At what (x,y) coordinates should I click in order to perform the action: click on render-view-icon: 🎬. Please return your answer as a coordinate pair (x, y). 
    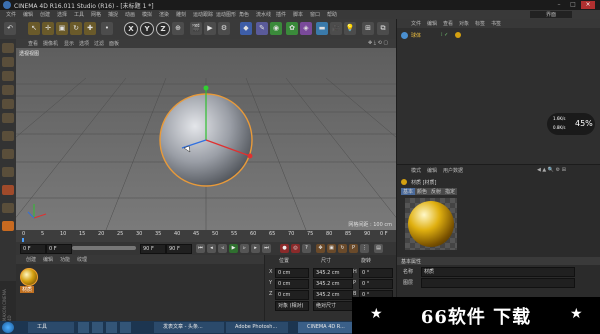
    Looking at the image, I should click on (196, 28).